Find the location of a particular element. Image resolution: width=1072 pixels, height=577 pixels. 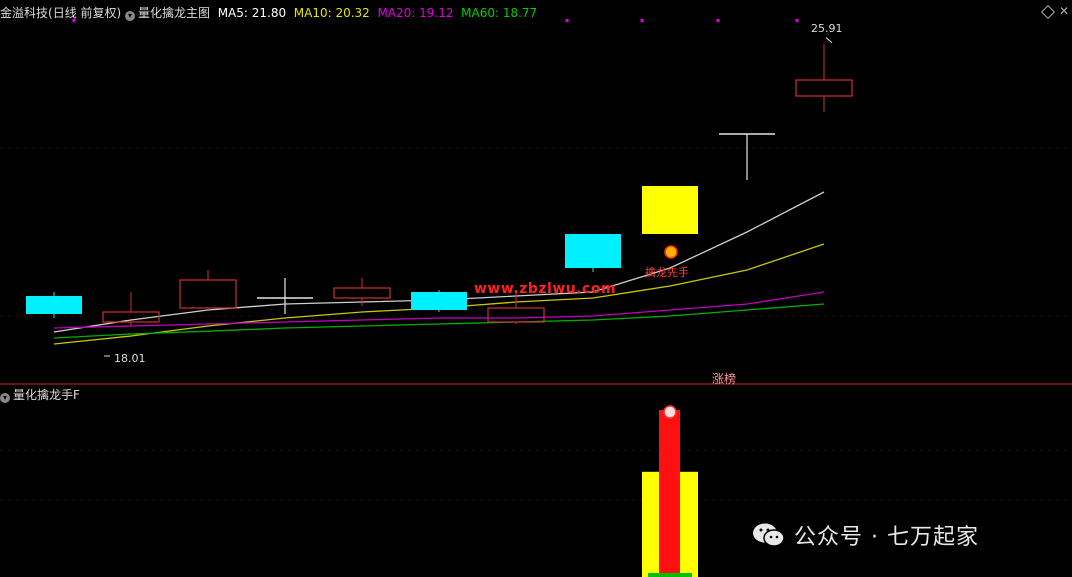

sub-panel-header: ▾ 量化擒龙手F is located at coordinates (40, 394).